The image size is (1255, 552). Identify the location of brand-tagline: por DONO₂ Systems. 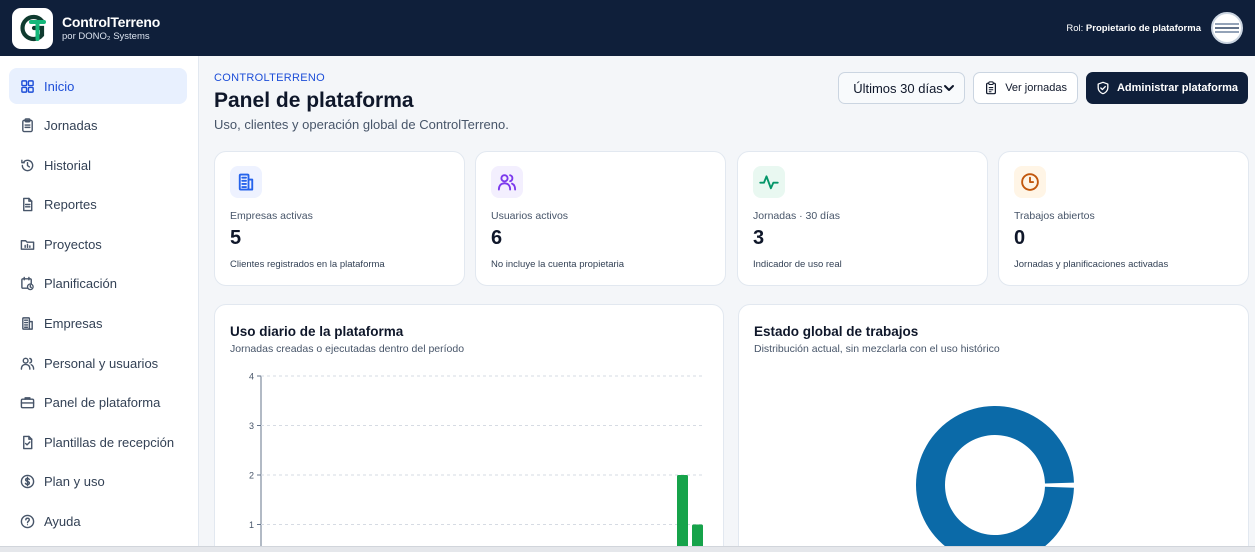
(106, 36).